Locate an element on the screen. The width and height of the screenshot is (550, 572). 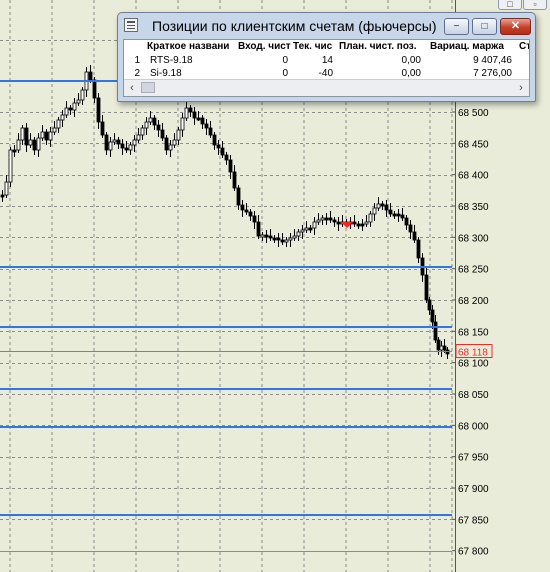
maximize-button: □ is located at coordinates (484, 26).